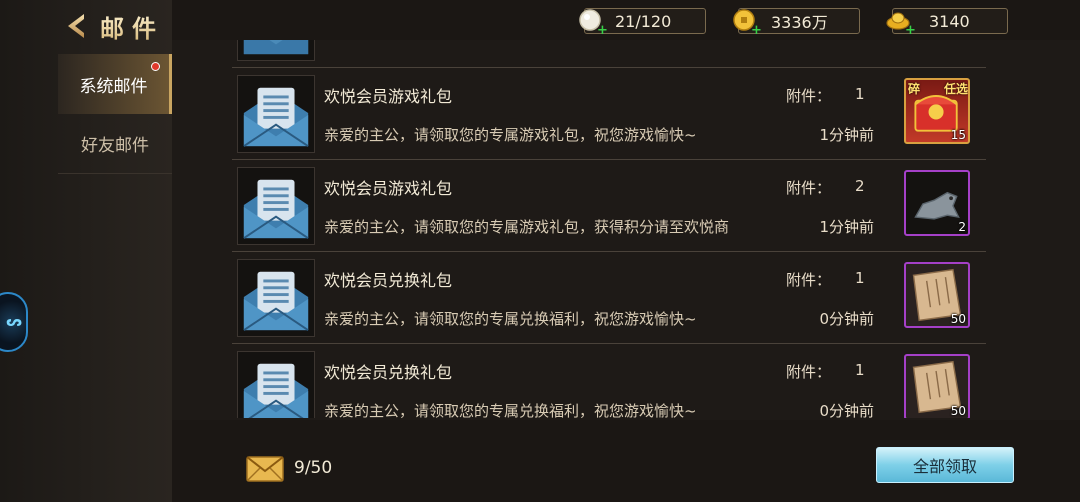 Image resolution: width=1080 pixels, height=502 pixels. I want to click on item-badge-right: 任选, so click(955, 89).